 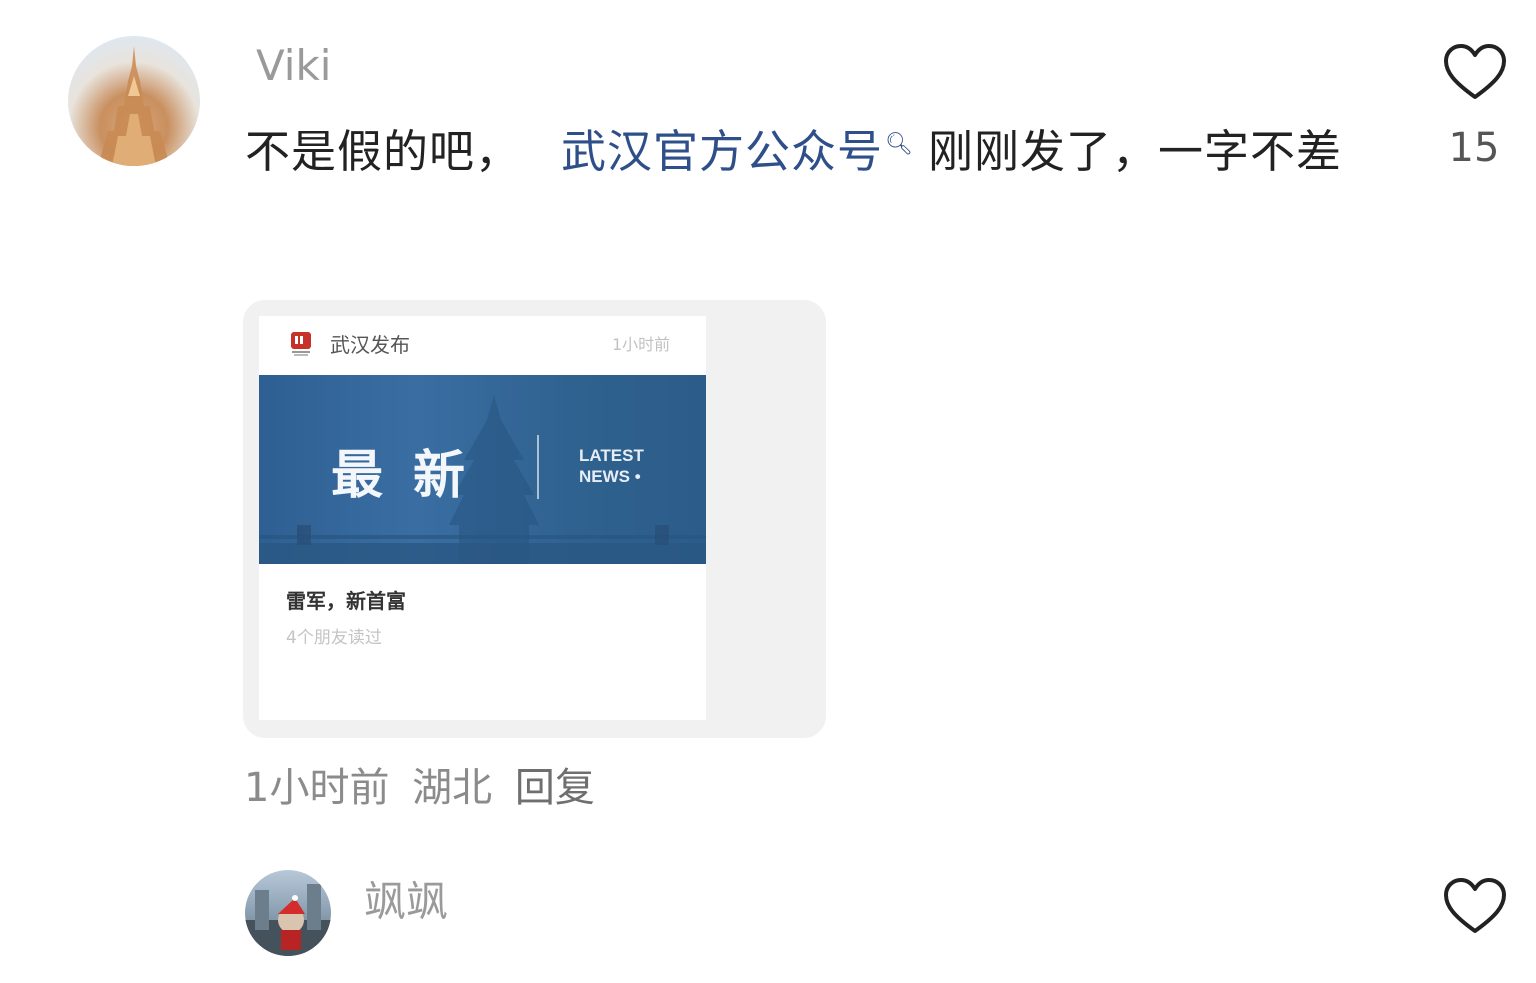 I want to click on username: Viki, so click(x=293, y=66).